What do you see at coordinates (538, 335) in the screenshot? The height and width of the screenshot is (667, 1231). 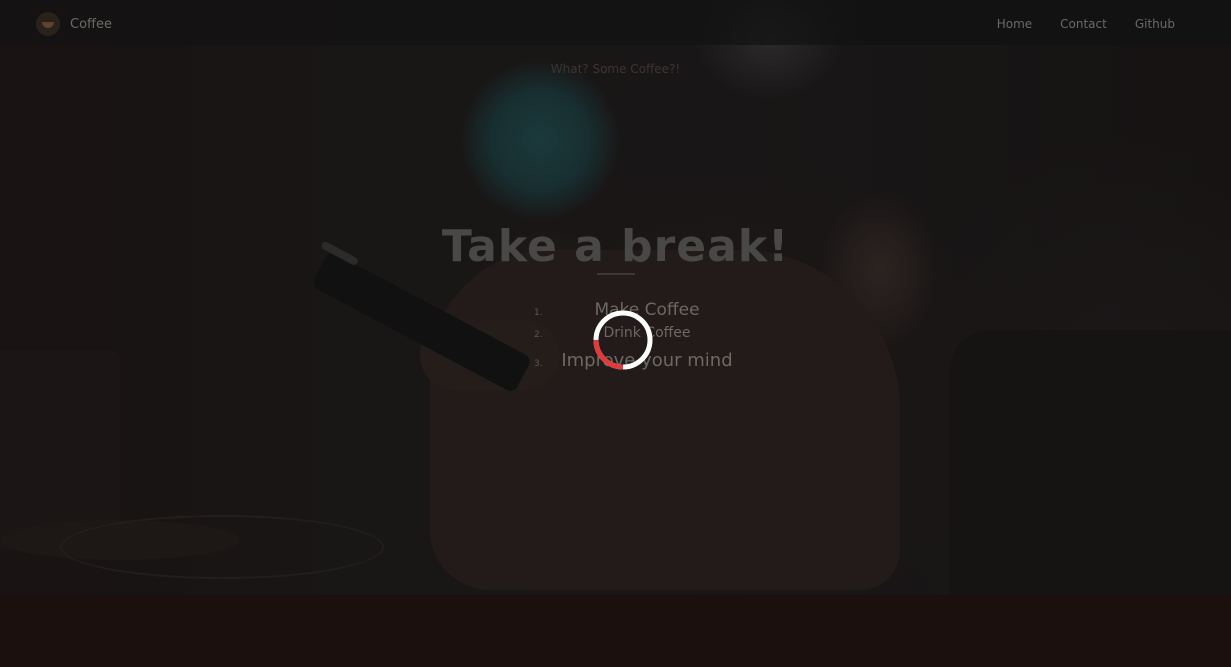 I see `step-number: 2.` at bounding box center [538, 335].